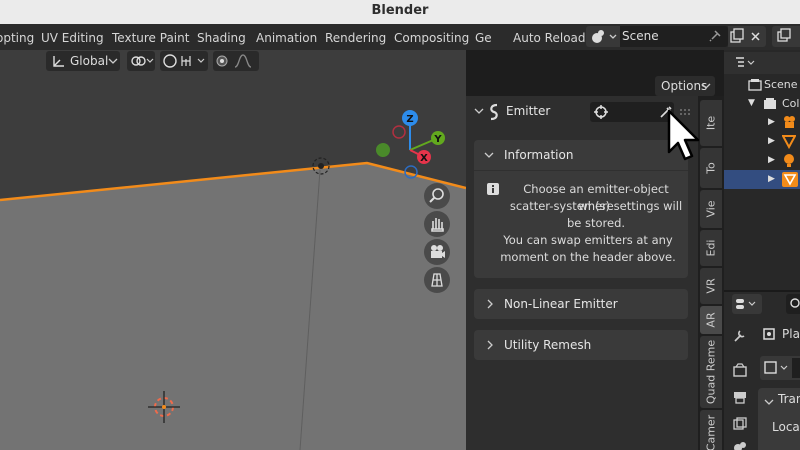 The image size is (800, 450). I want to click on info-line-5: moment on the header above., so click(588, 257).